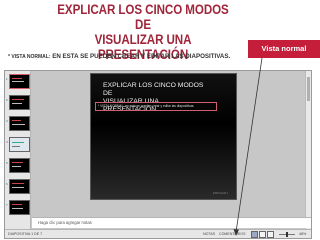  What do you see at coordinates (209, 234) in the screenshot?
I see `notes-button: NOTAS` at bounding box center [209, 234].